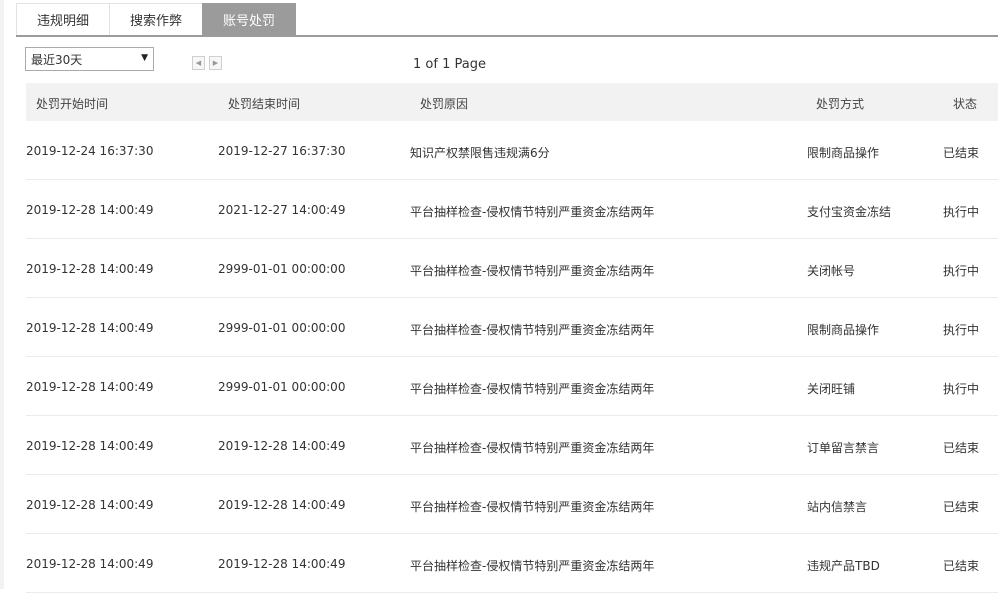  I want to click on reason-cell: 知识产权禁限售违规满6分, so click(480, 153).